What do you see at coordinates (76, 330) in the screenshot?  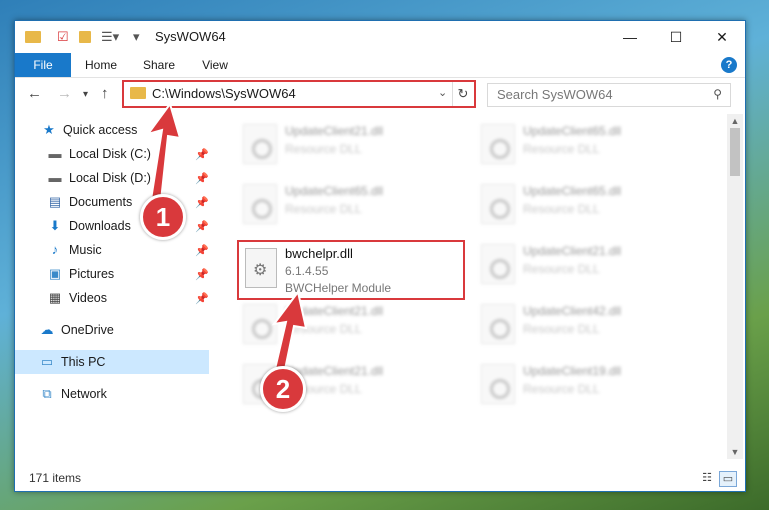 I see `sidebar-item-onedrive: ☁ OneDrive` at bounding box center [76, 330].